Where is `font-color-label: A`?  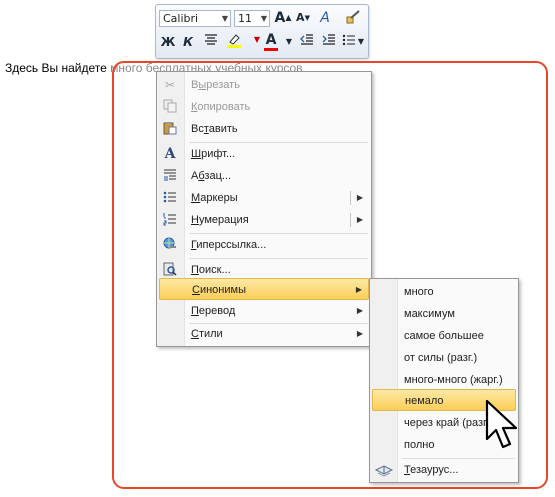
font-color-label: A is located at coordinates (271, 40).